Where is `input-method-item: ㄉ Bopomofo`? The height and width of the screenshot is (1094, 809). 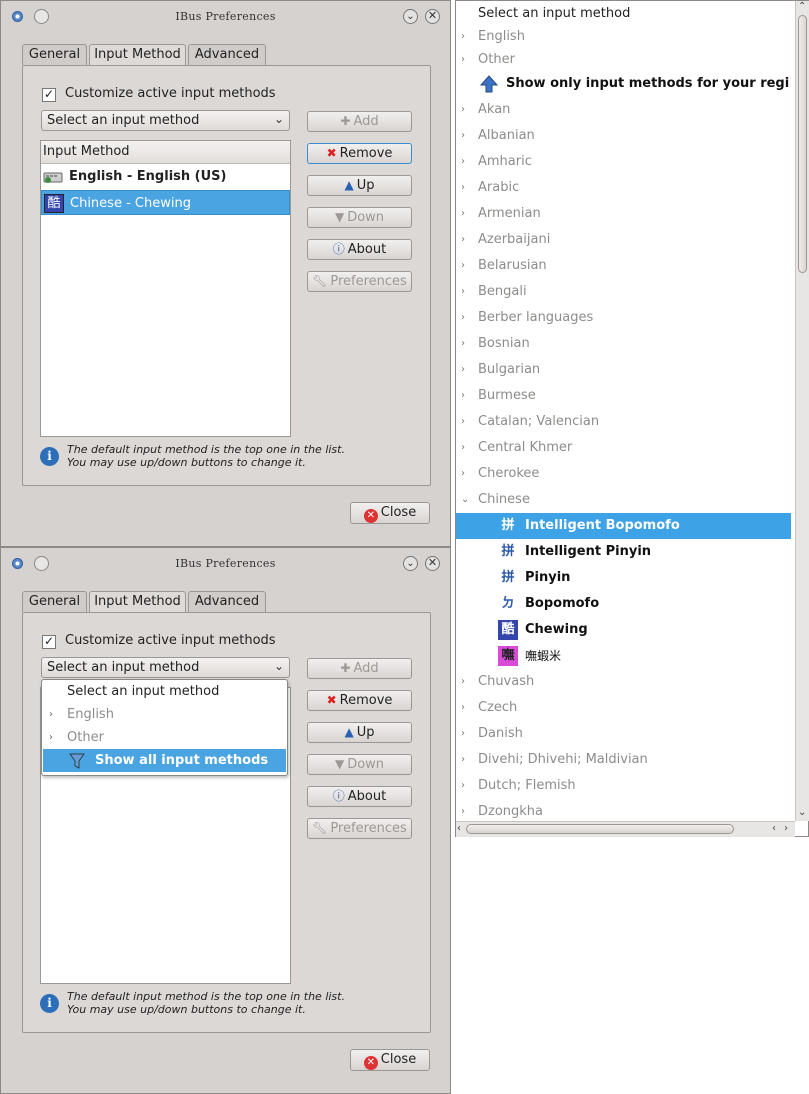 input-method-item: ㄉ Bopomofo is located at coordinates (623, 604).